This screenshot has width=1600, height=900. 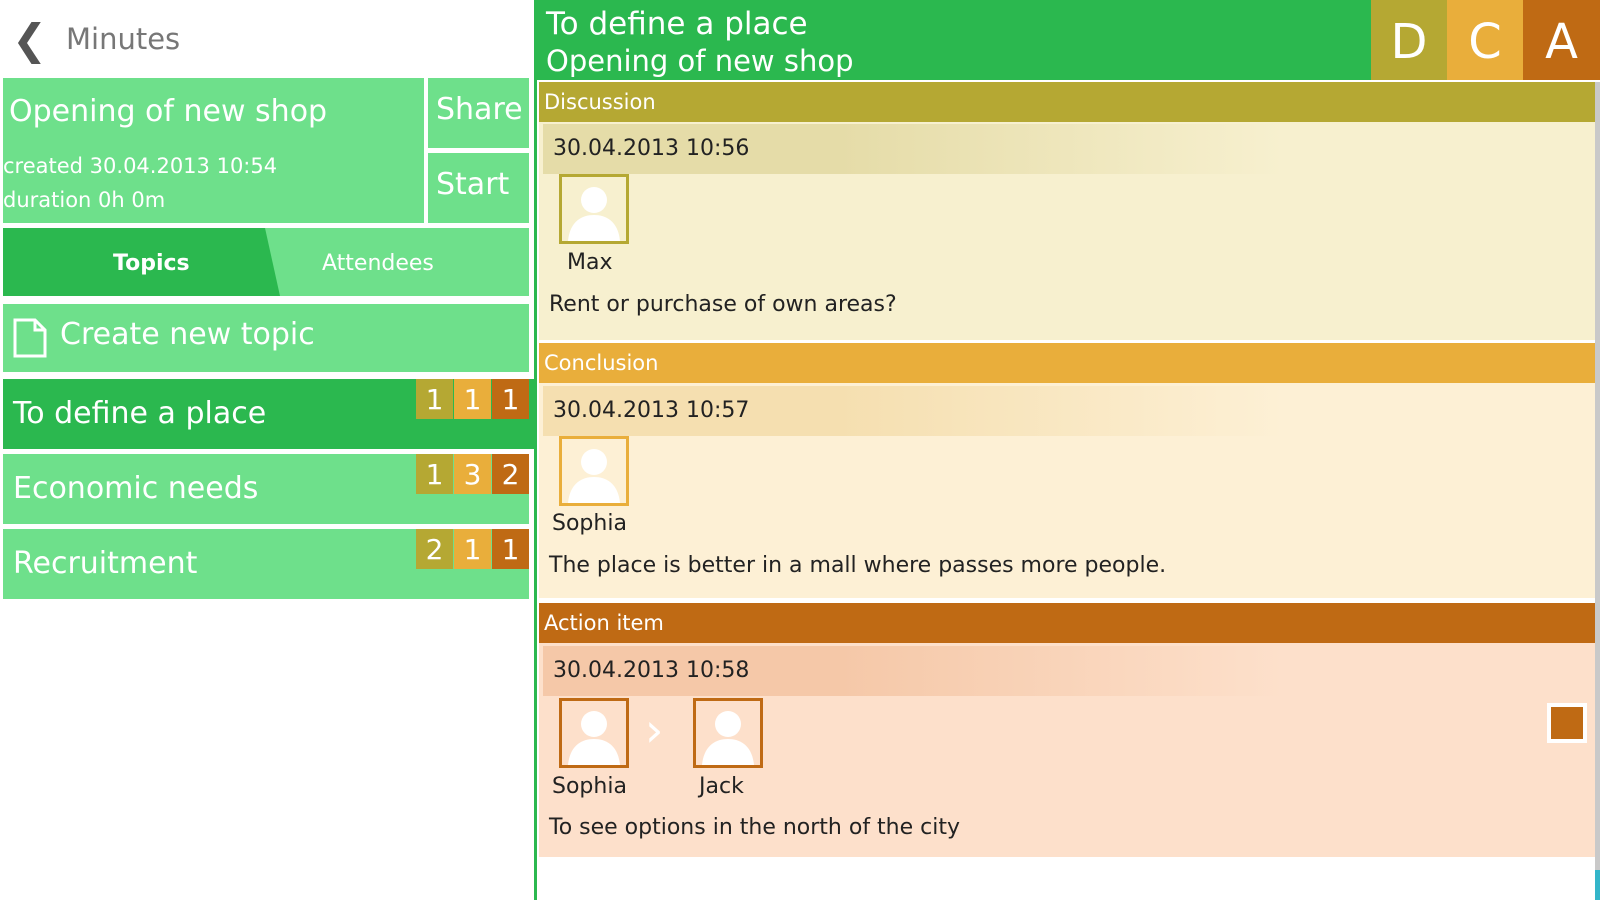 I want to click on tab-topics-label: Topics, so click(x=151, y=263).